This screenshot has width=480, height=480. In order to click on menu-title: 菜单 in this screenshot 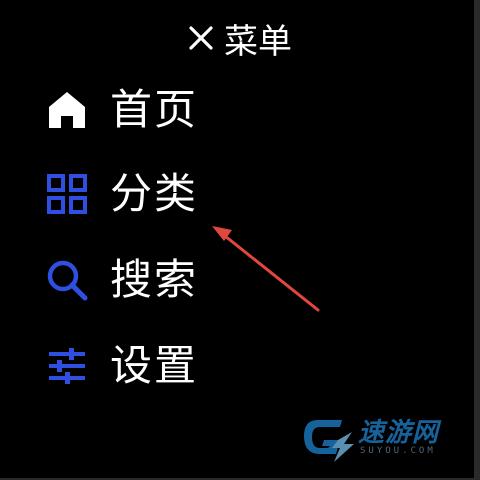, I will do `click(258, 41)`.